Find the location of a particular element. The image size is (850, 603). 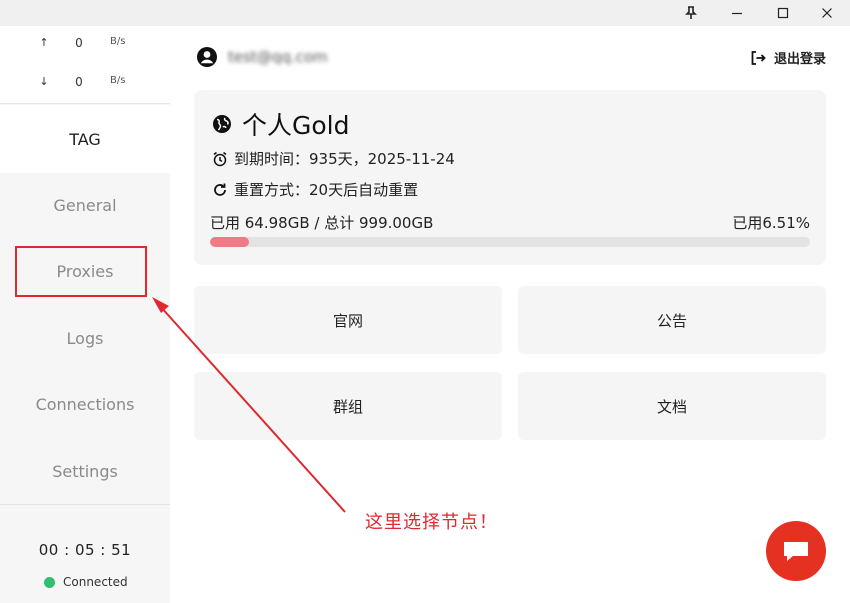

annotation-note: 这里选择节点！ is located at coordinates (431, 522).